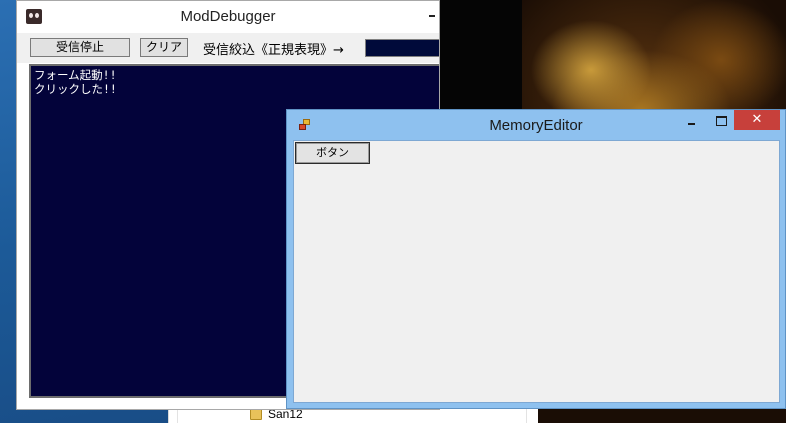 This screenshot has height=423, width=786. I want to click on mod-debugger-title: ModDebugger, so click(228, 16).